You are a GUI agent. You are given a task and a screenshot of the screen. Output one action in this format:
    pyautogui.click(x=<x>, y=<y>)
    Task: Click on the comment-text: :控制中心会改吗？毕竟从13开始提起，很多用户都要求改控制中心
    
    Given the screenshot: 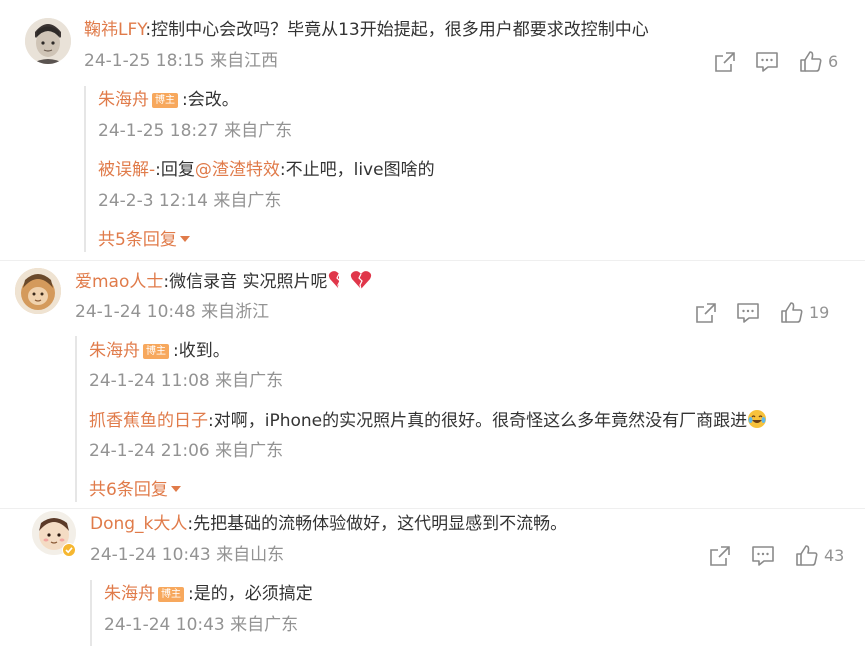 What is the action you would take?
    pyautogui.click(x=397, y=30)
    